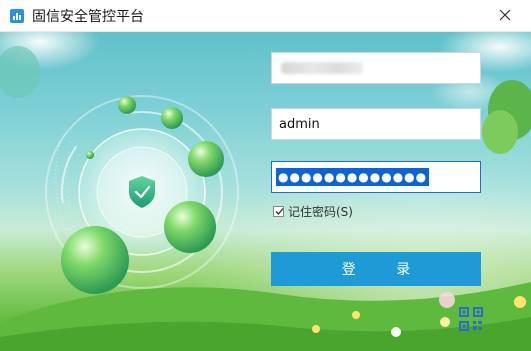 The height and width of the screenshot is (351, 531). I want to click on qr-code-icon, so click(471, 319).